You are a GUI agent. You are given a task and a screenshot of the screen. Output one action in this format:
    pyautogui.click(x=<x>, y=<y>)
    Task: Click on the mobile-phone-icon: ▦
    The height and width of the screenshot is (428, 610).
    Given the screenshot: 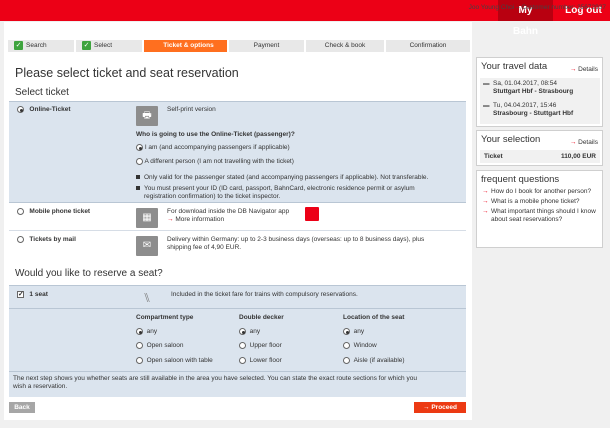 What is the action you would take?
    pyautogui.click(x=147, y=218)
    